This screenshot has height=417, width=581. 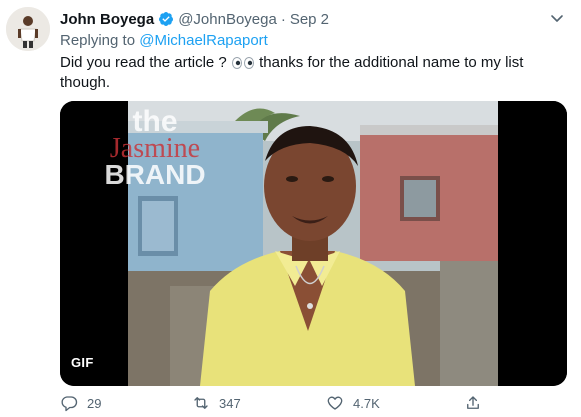 I want to click on gif-badge: GIF, so click(x=82, y=362).